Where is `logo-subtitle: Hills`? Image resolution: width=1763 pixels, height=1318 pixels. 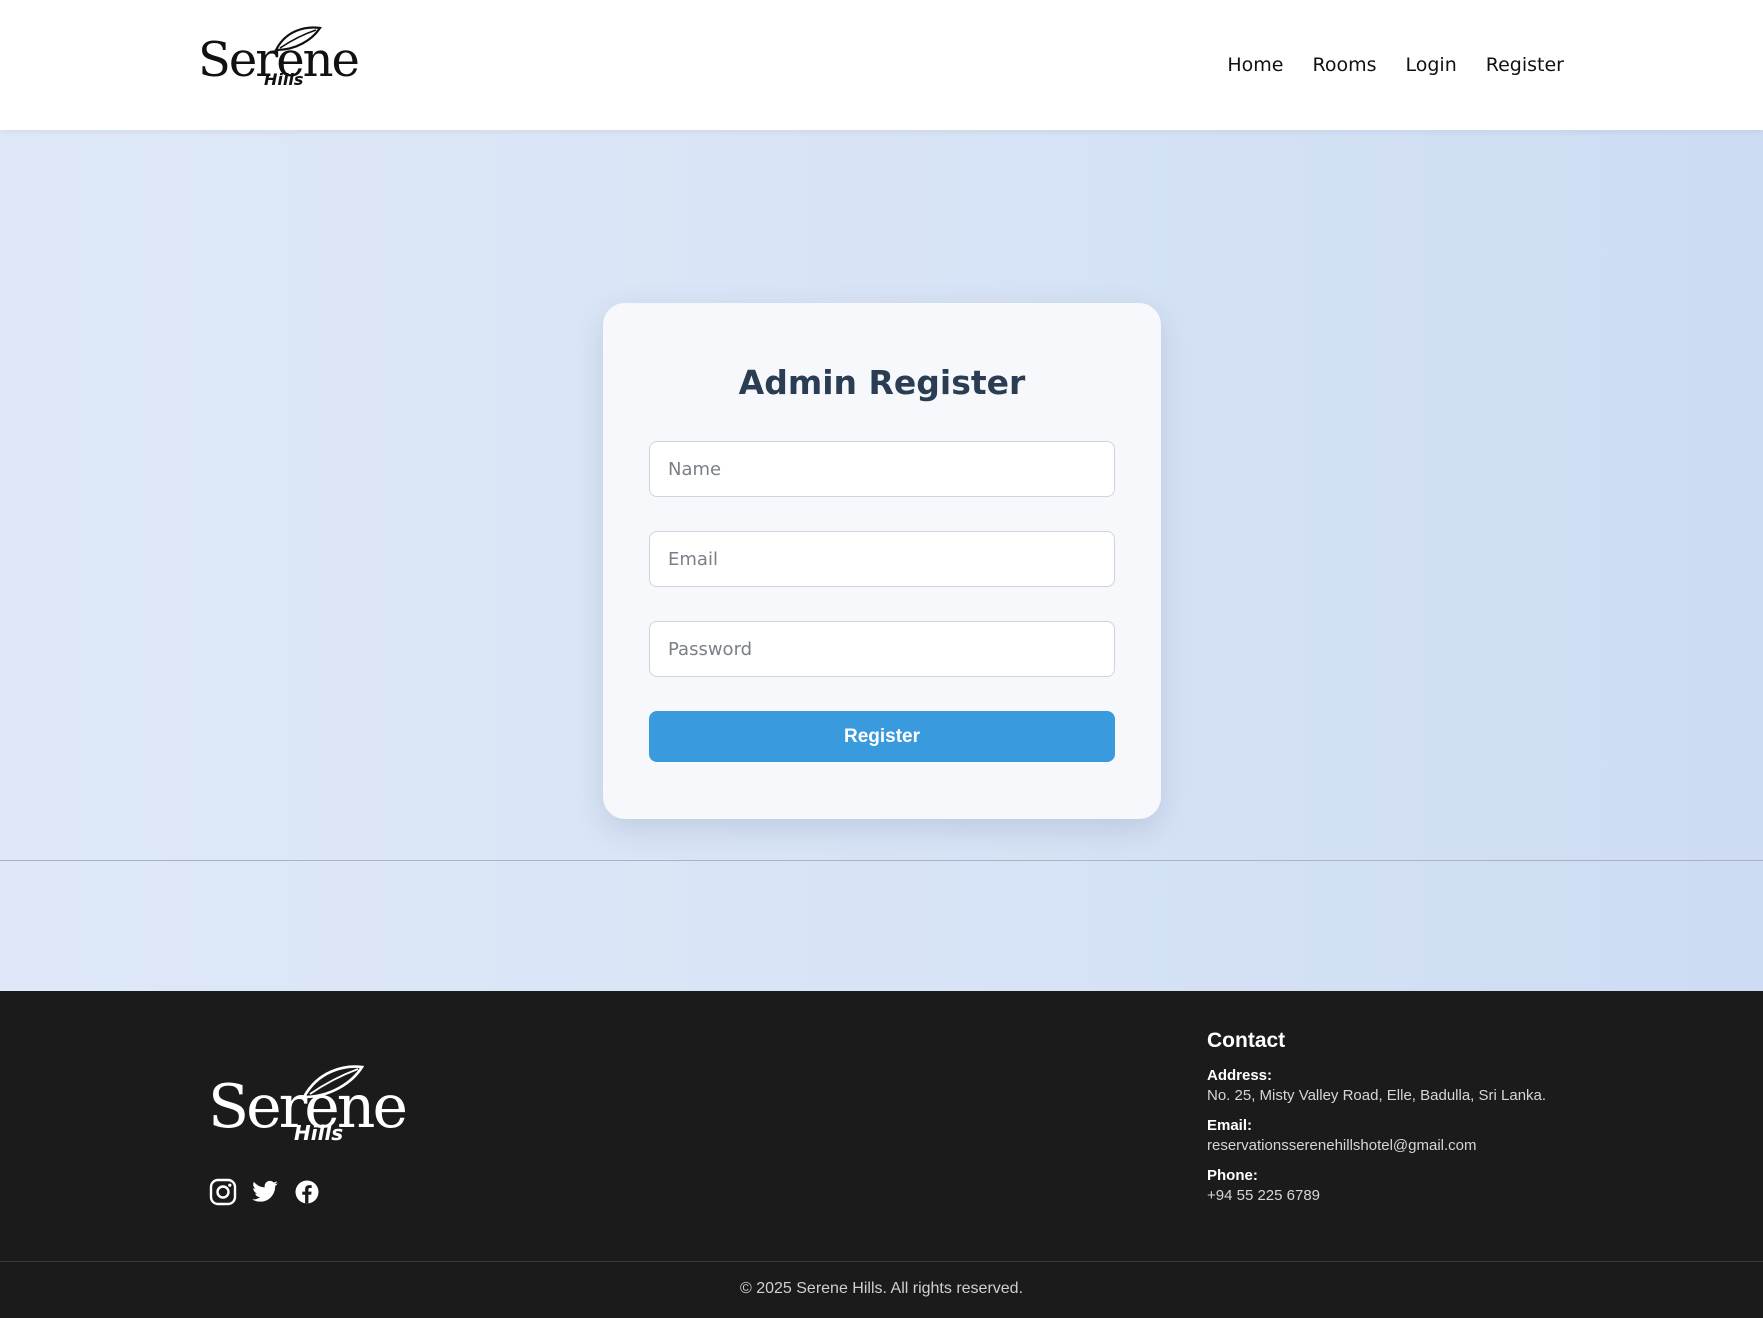
logo-subtitle: Hills is located at coordinates (284, 79).